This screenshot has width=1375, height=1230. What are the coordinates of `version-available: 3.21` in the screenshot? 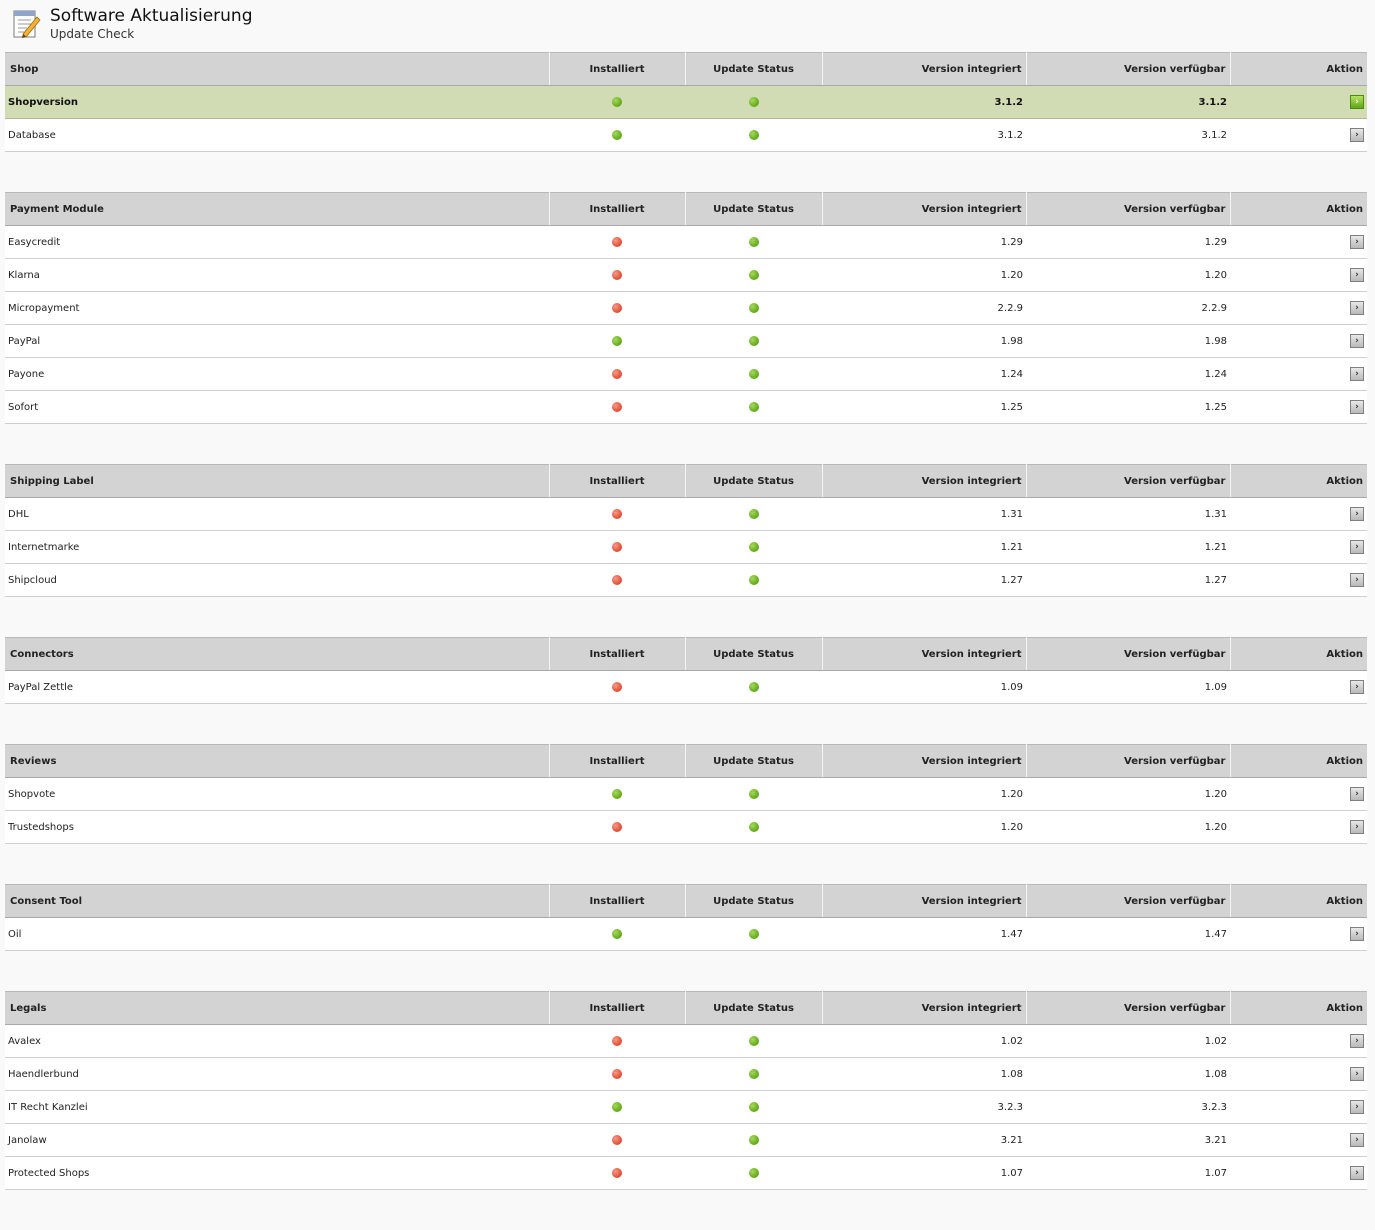 It's located at (1128, 1140).